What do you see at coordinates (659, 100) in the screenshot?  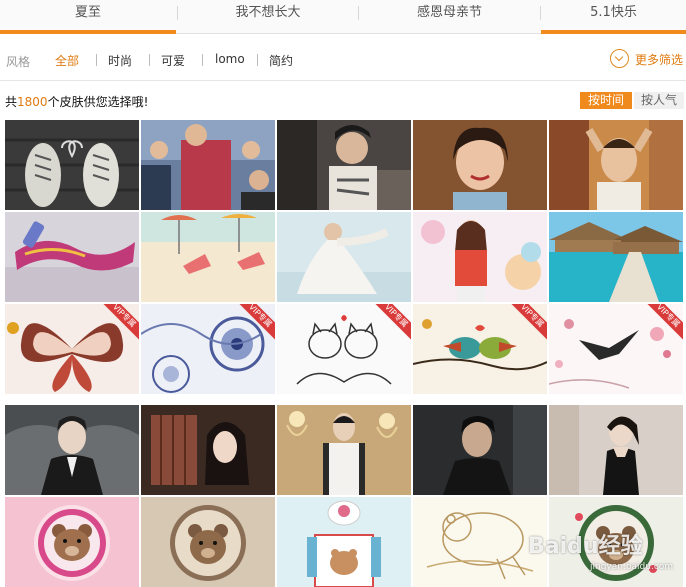 I see `sort-by-popularity-button: 按人气` at bounding box center [659, 100].